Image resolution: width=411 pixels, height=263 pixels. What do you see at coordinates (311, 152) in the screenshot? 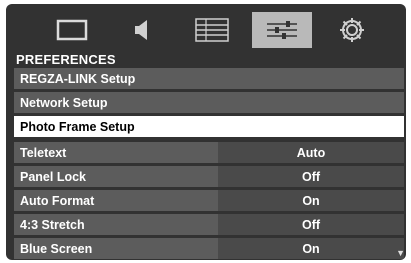
I see `menu-item-value: Auto` at bounding box center [311, 152].